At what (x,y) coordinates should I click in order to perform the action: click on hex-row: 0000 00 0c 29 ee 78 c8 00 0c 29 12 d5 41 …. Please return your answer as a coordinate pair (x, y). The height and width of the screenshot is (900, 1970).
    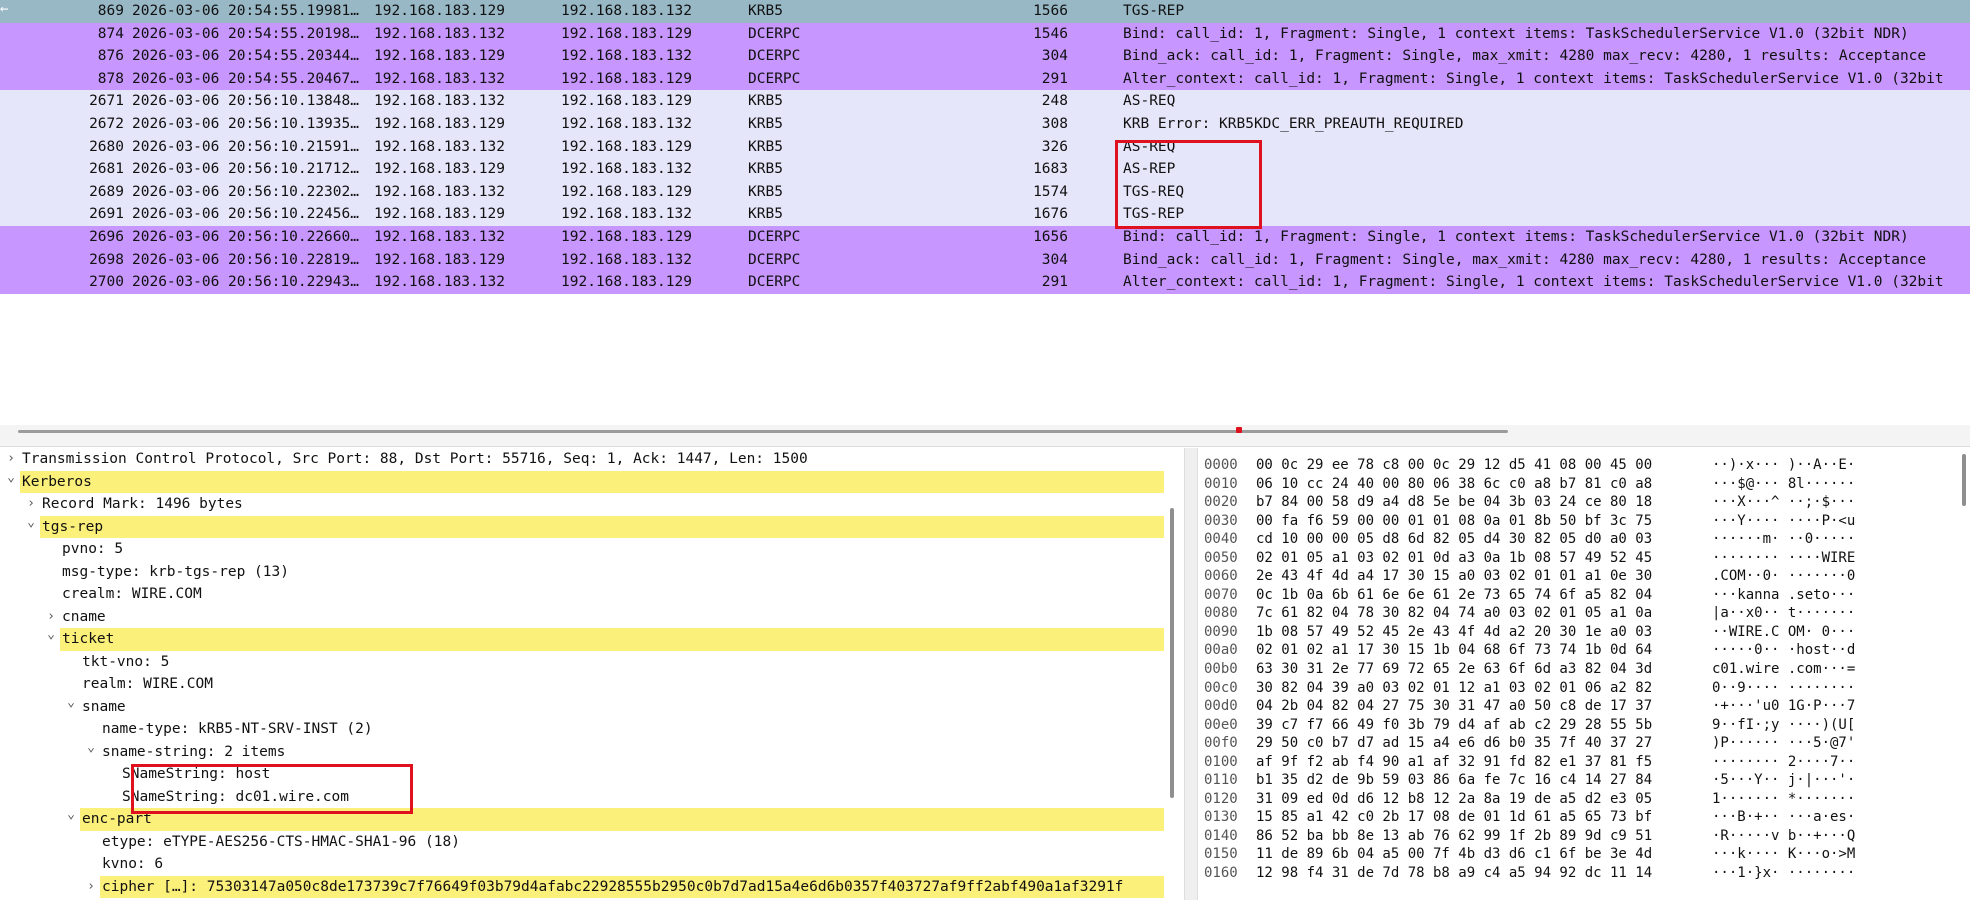
    Looking at the image, I should click on (1584, 465).